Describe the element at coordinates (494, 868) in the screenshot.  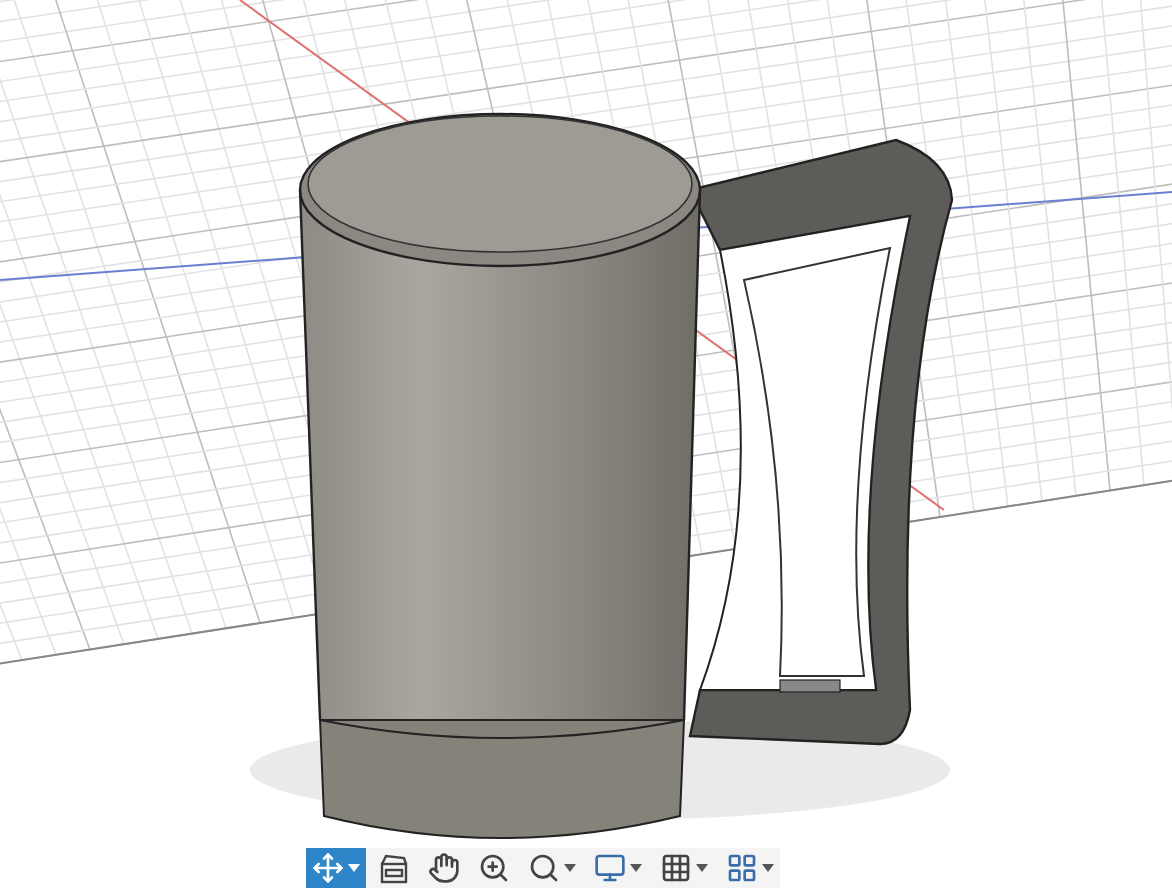
I see `zoom-icon` at that location.